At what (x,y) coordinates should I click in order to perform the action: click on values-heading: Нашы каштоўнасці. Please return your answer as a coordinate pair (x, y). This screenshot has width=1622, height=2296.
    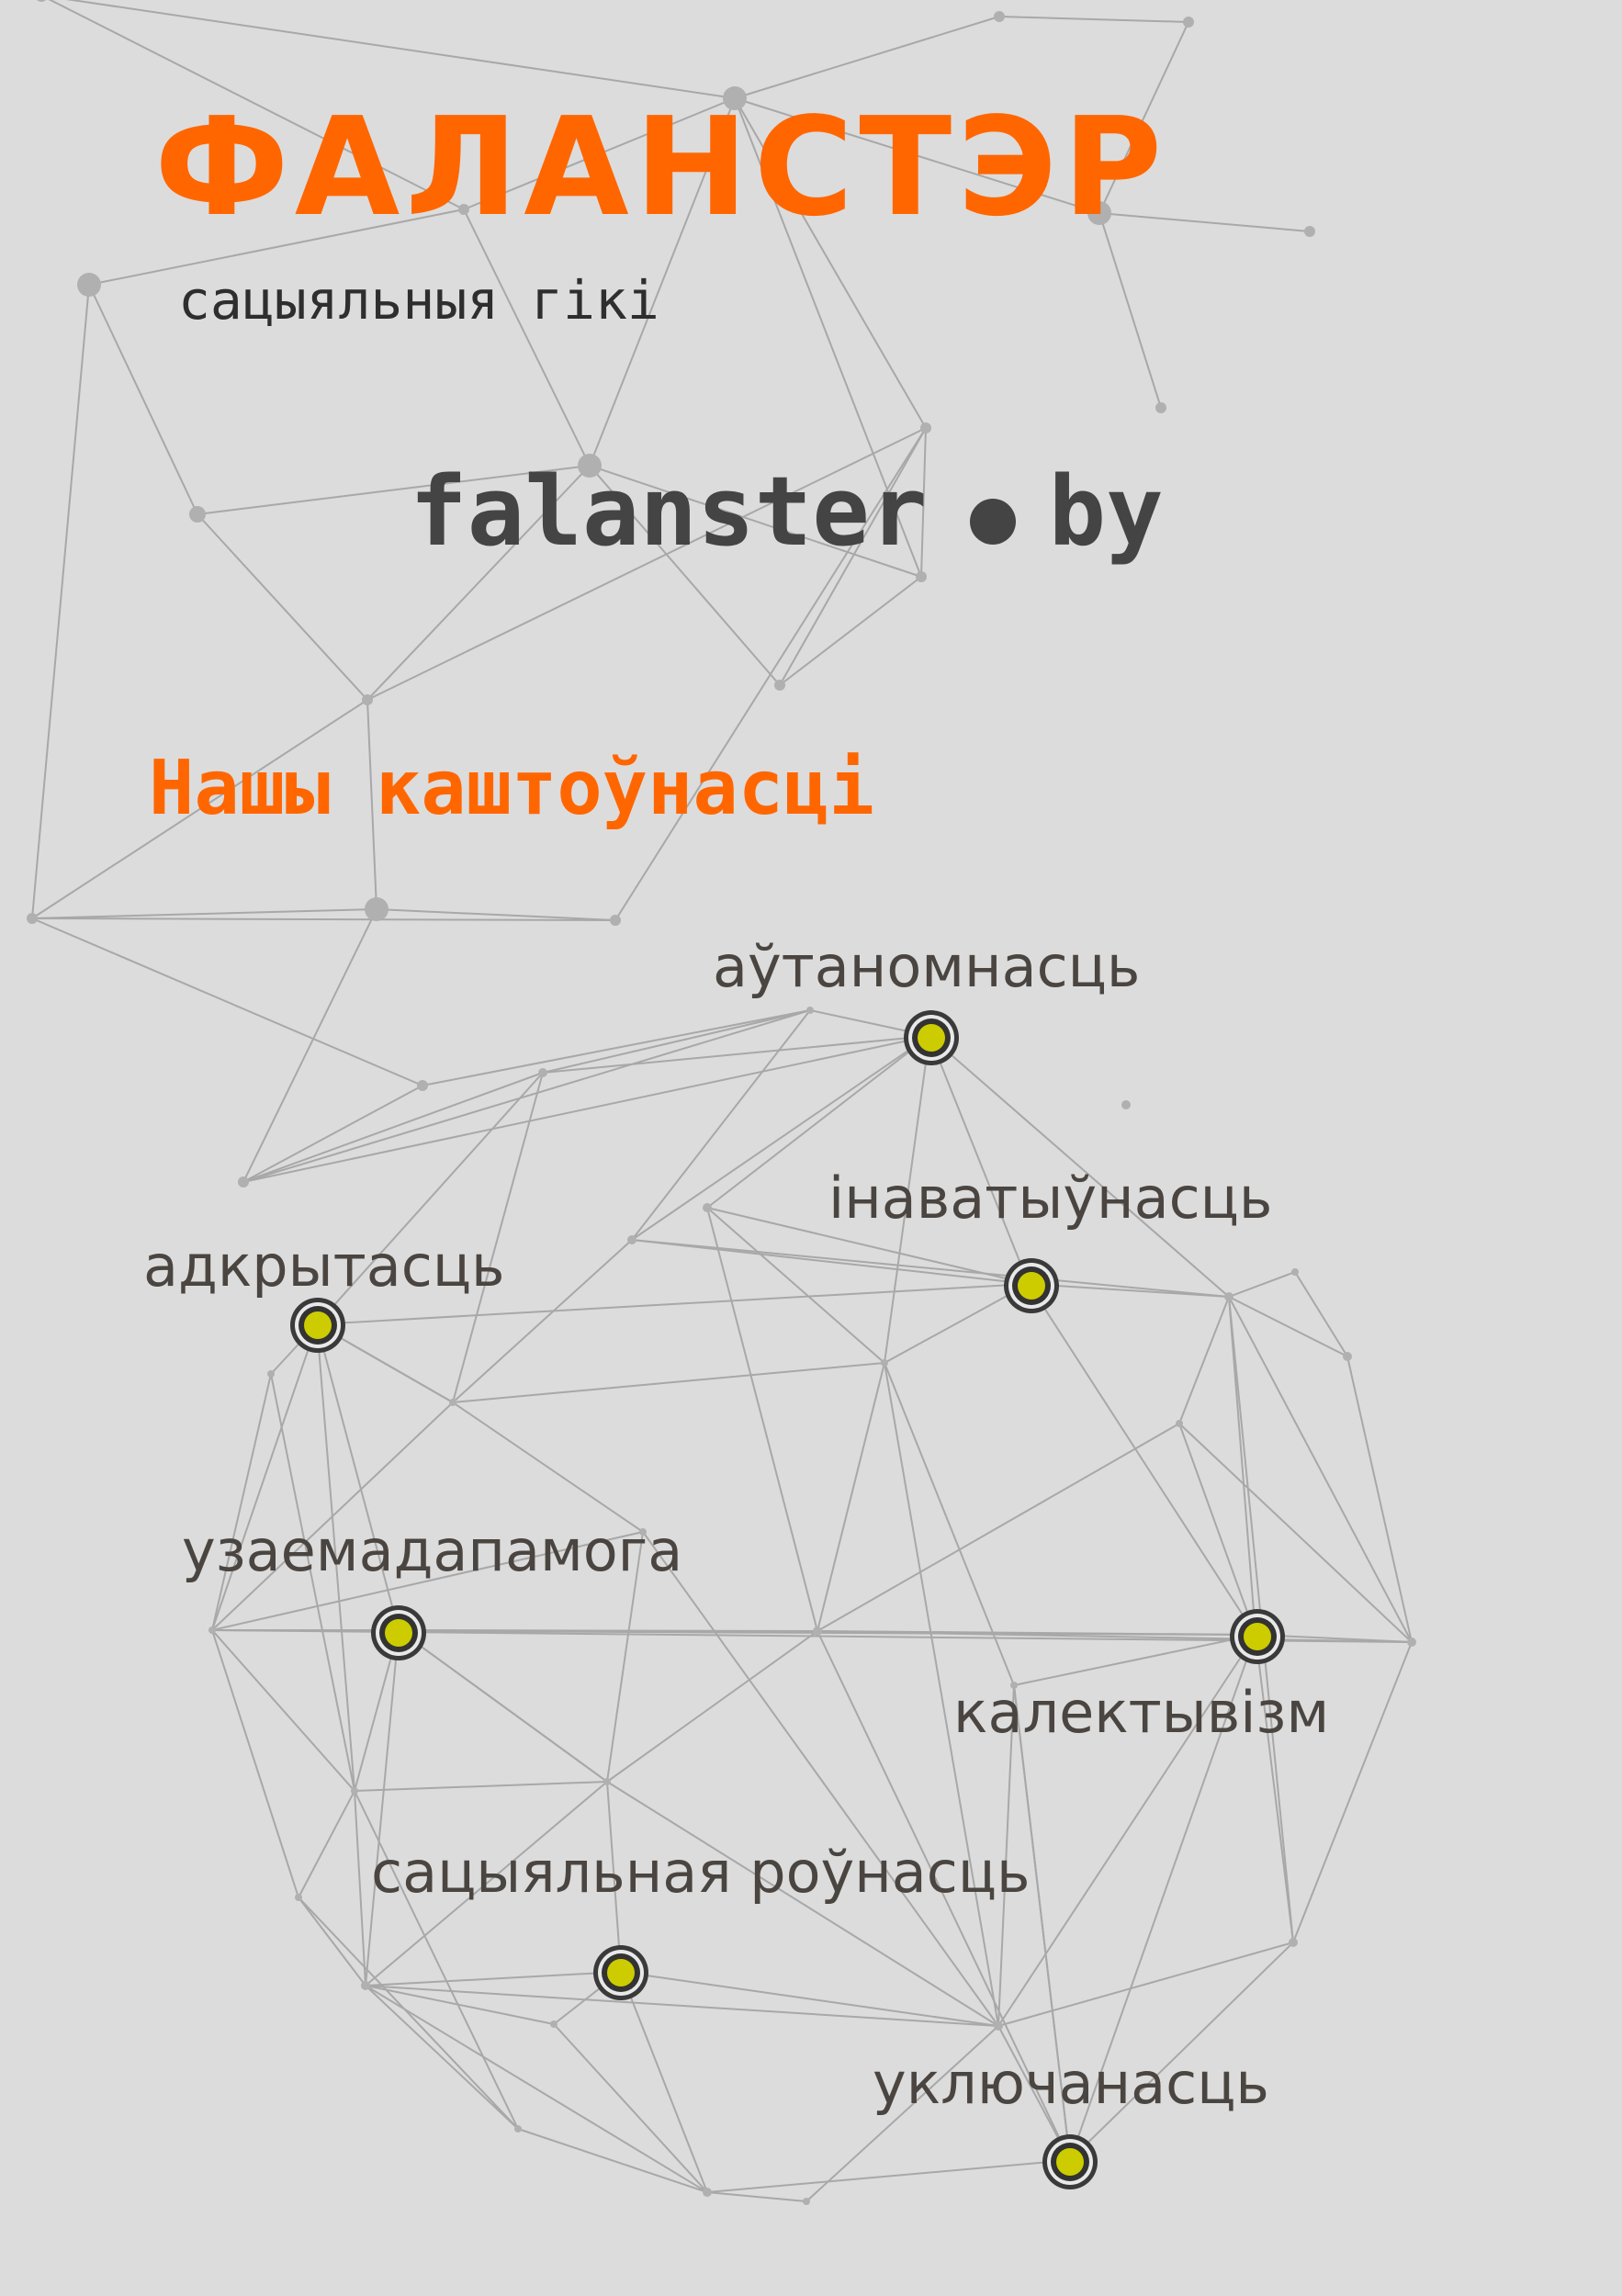
    Looking at the image, I should click on (512, 789).